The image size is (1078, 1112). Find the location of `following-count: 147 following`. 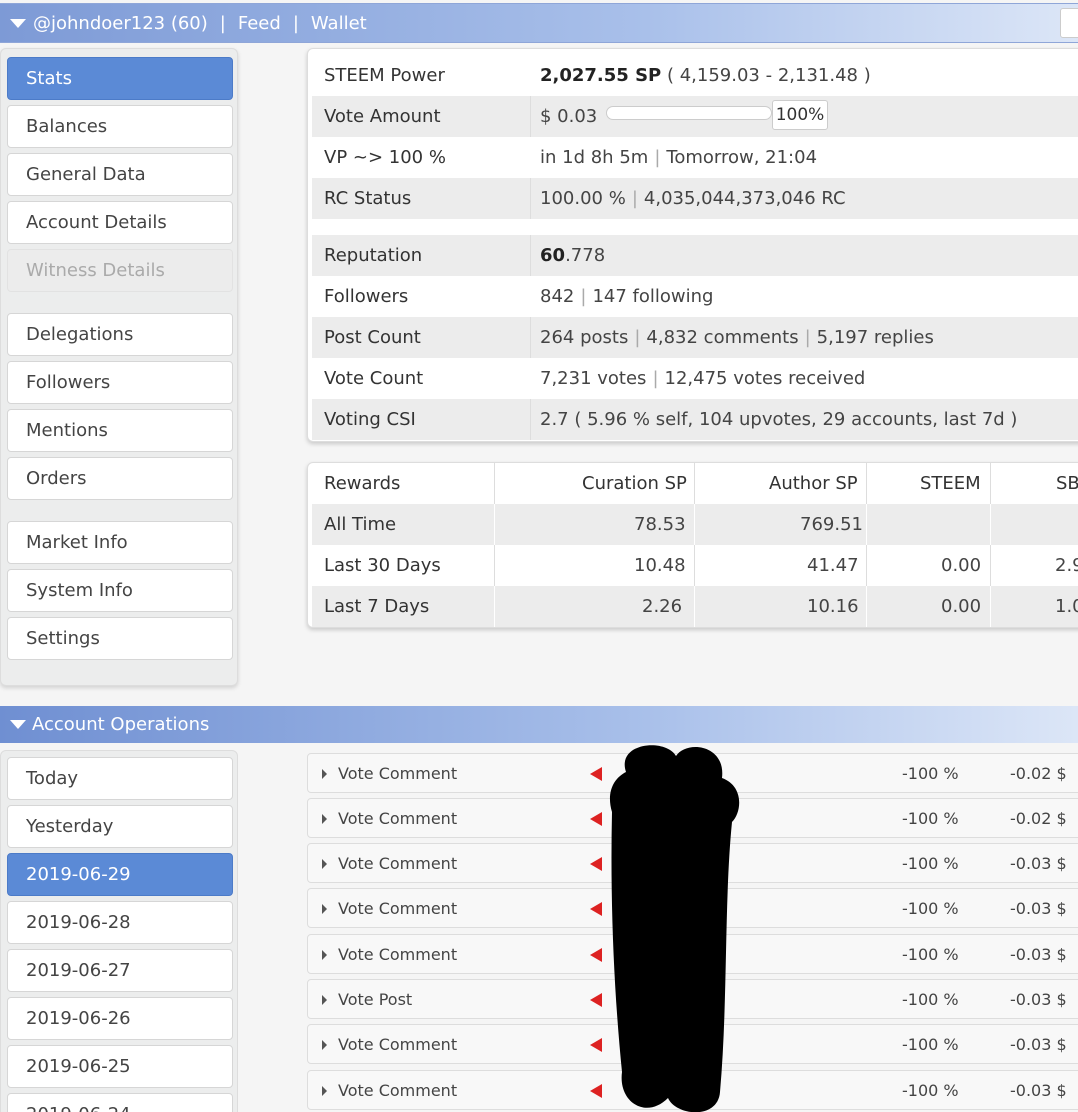

following-count: 147 following is located at coordinates (653, 296).